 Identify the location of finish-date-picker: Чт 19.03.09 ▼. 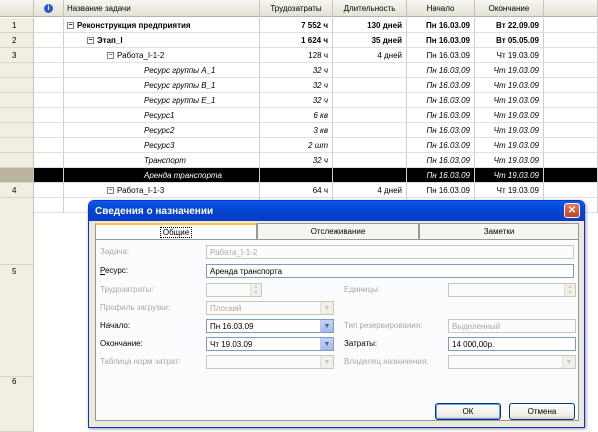
(270, 344).